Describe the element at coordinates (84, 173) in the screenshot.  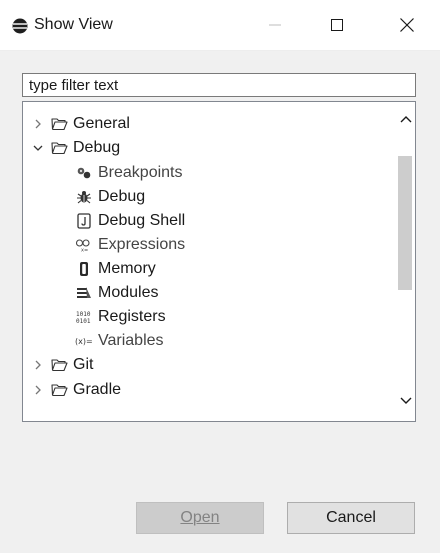
I see `breakpoints-icon` at that location.